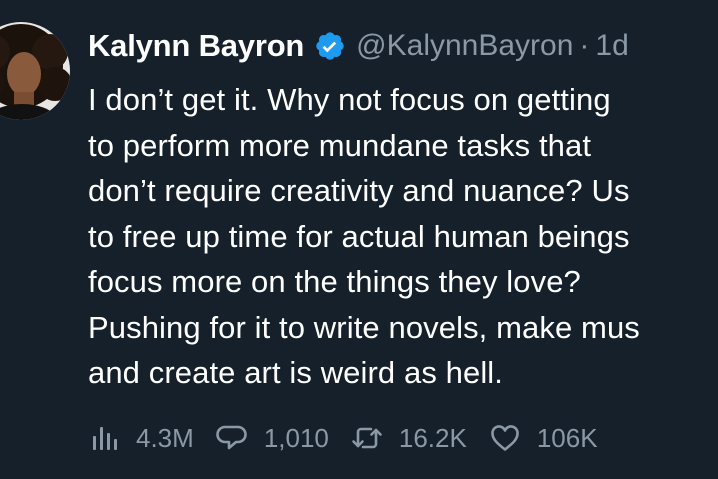  I want to click on reply-count: 1,010, so click(296, 437).